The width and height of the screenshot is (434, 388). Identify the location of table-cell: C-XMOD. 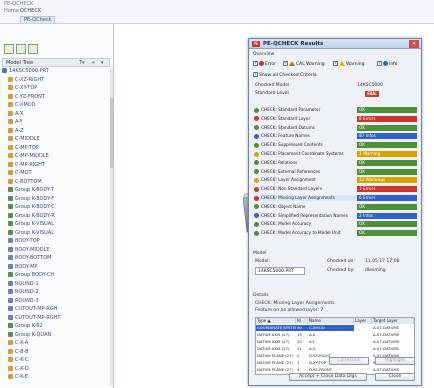
(331, 328).